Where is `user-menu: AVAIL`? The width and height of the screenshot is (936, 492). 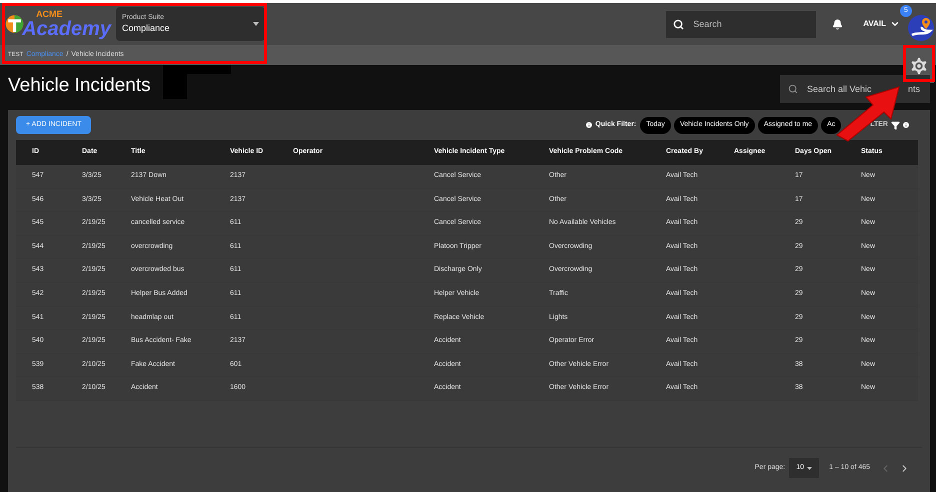 user-menu: AVAIL is located at coordinates (881, 24).